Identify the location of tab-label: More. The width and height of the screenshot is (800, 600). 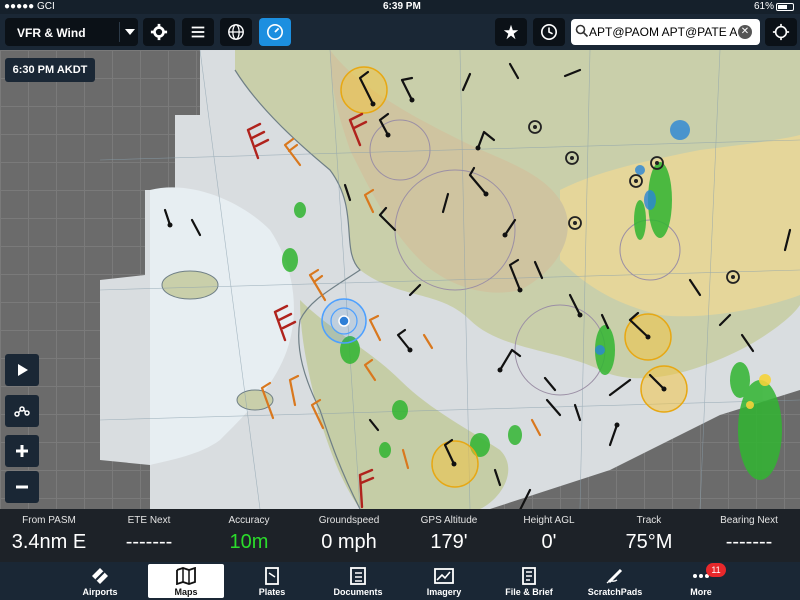
(701, 592).